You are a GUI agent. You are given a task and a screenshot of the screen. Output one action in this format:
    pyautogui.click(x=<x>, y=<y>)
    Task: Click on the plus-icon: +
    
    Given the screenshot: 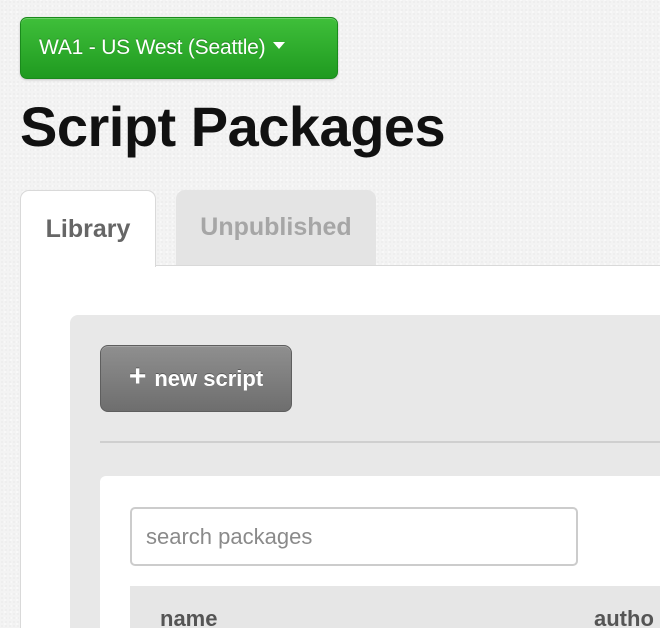 What is the action you would take?
    pyautogui.click(x=137, y=376)
    